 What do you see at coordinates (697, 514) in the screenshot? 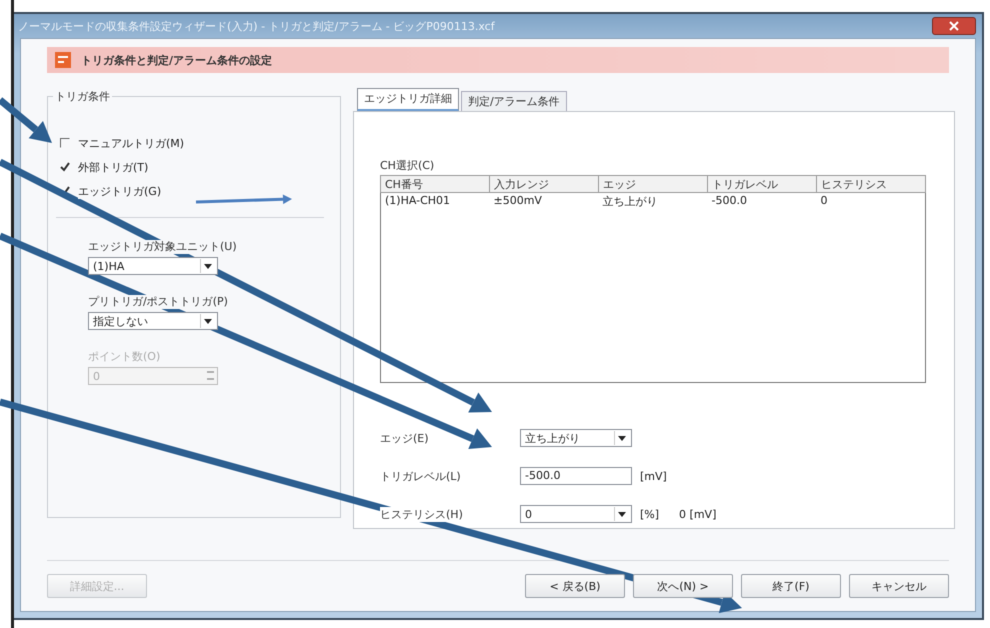
I see `converted-value: 0 [mV]` at bounding box center [697, 514].